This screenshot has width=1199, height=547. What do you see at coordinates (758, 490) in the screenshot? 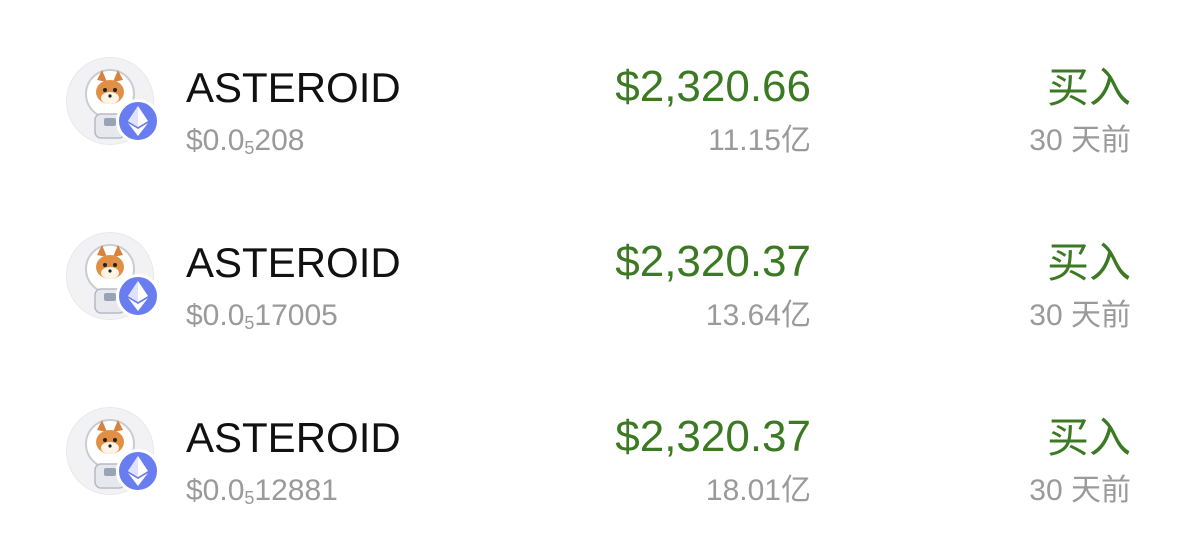
I see `token-volume: 18.01亿` at bounding box center [758, 490].